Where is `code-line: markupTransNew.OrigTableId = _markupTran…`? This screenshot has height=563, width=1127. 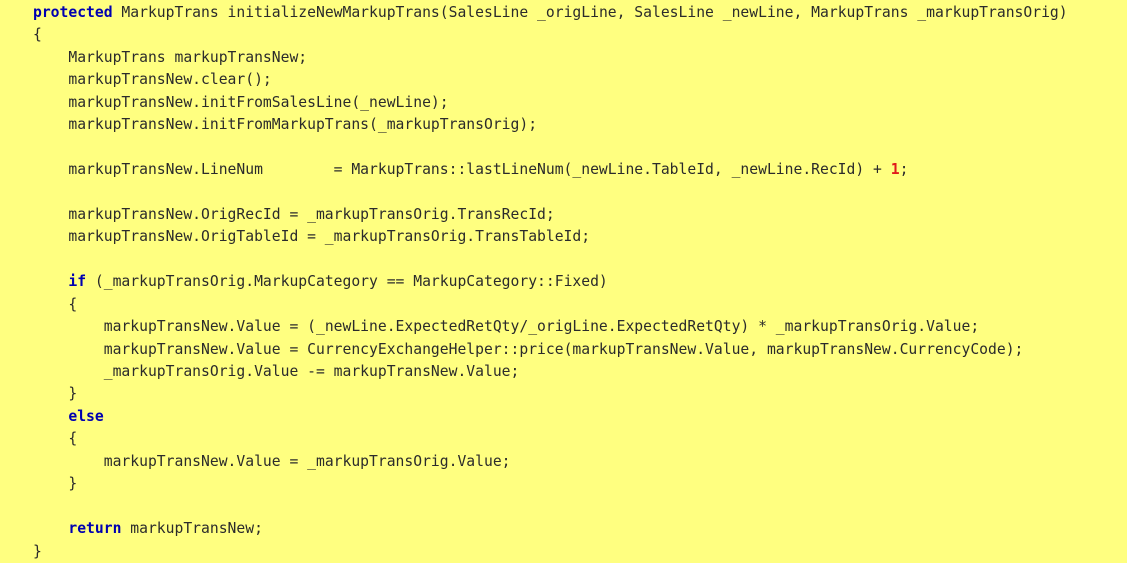 code-line: markupTransNew.OrigTableId = _markupTran… is located at coordinates (550, 237).